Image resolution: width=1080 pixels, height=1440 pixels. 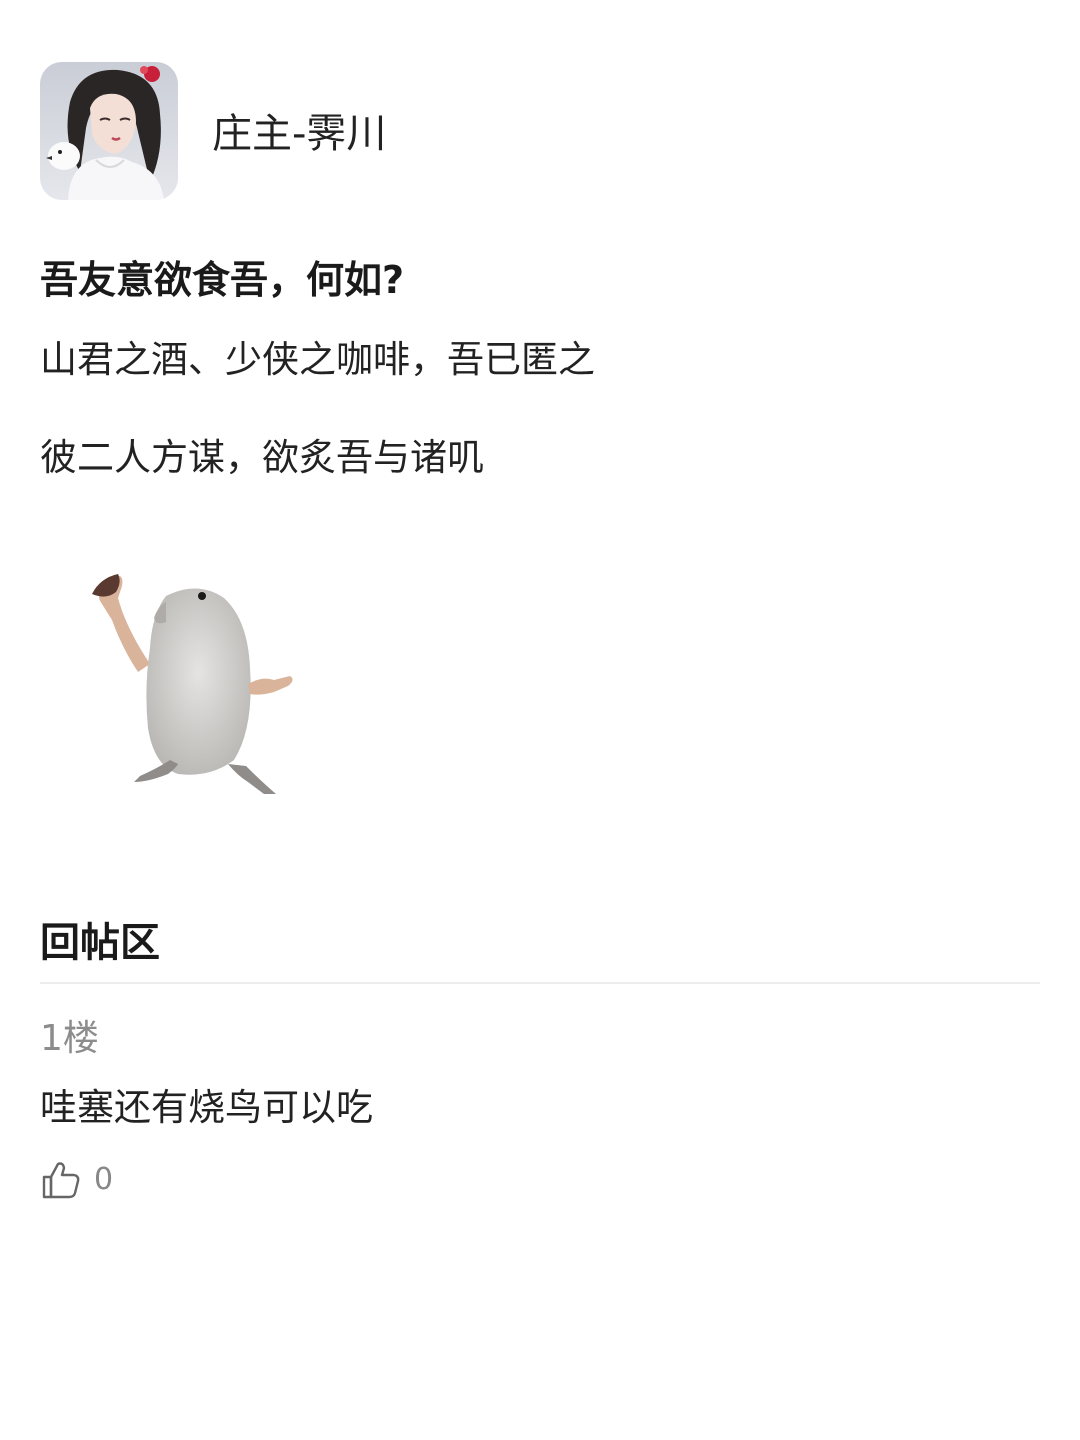 I want to click on thumbs-up-icon, so click(x=61, y=1180).